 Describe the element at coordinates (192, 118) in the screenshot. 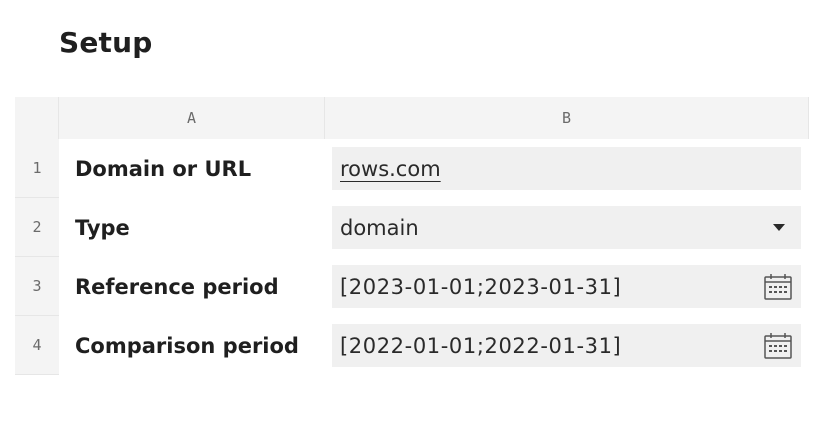

I see `column-header-a: A` at that location.